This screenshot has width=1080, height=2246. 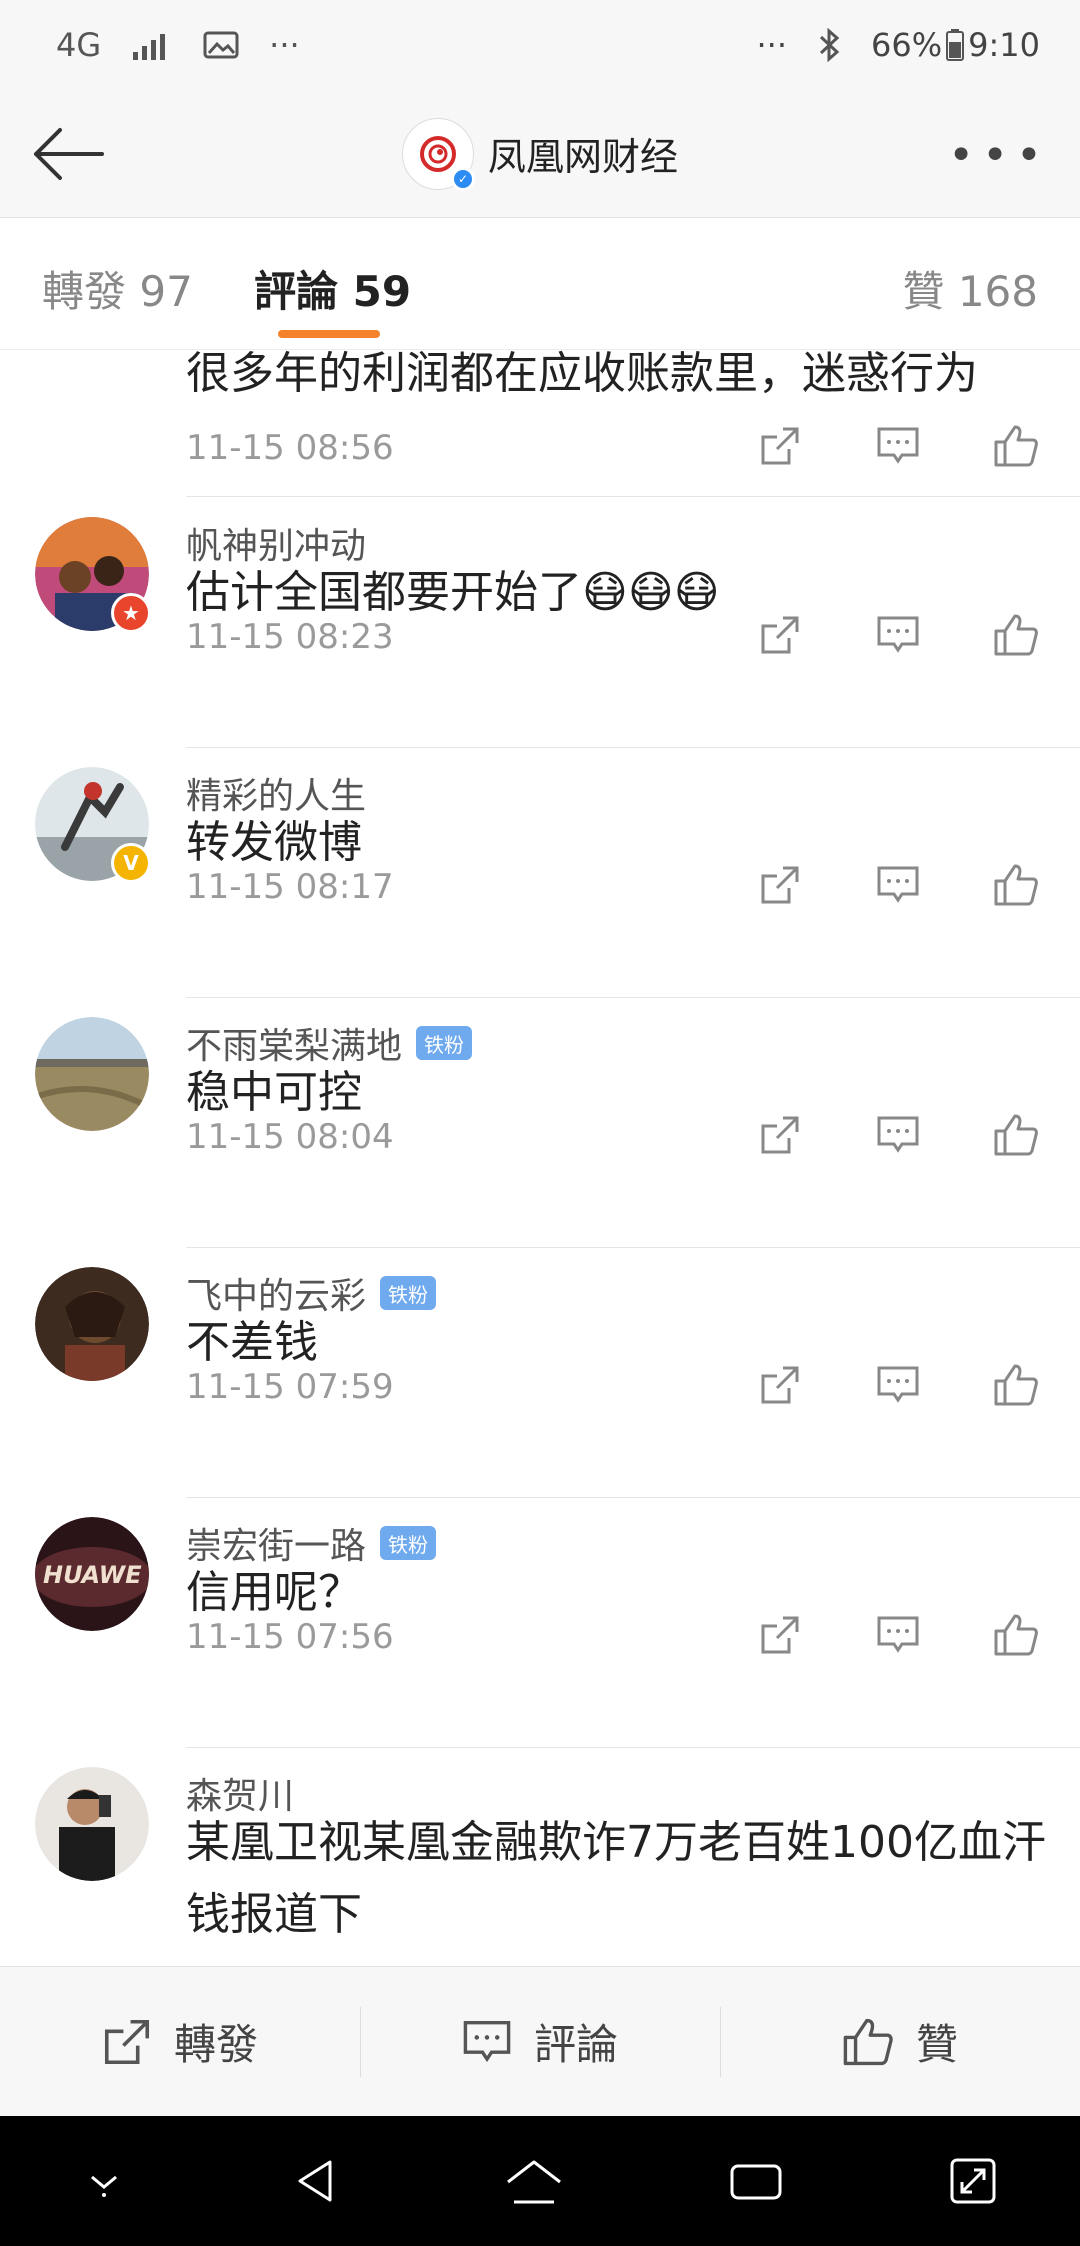 What do you see at coordinates (534, 2181) in the screenshot?
I see `home-icon` at bounding box center [534, 2181].